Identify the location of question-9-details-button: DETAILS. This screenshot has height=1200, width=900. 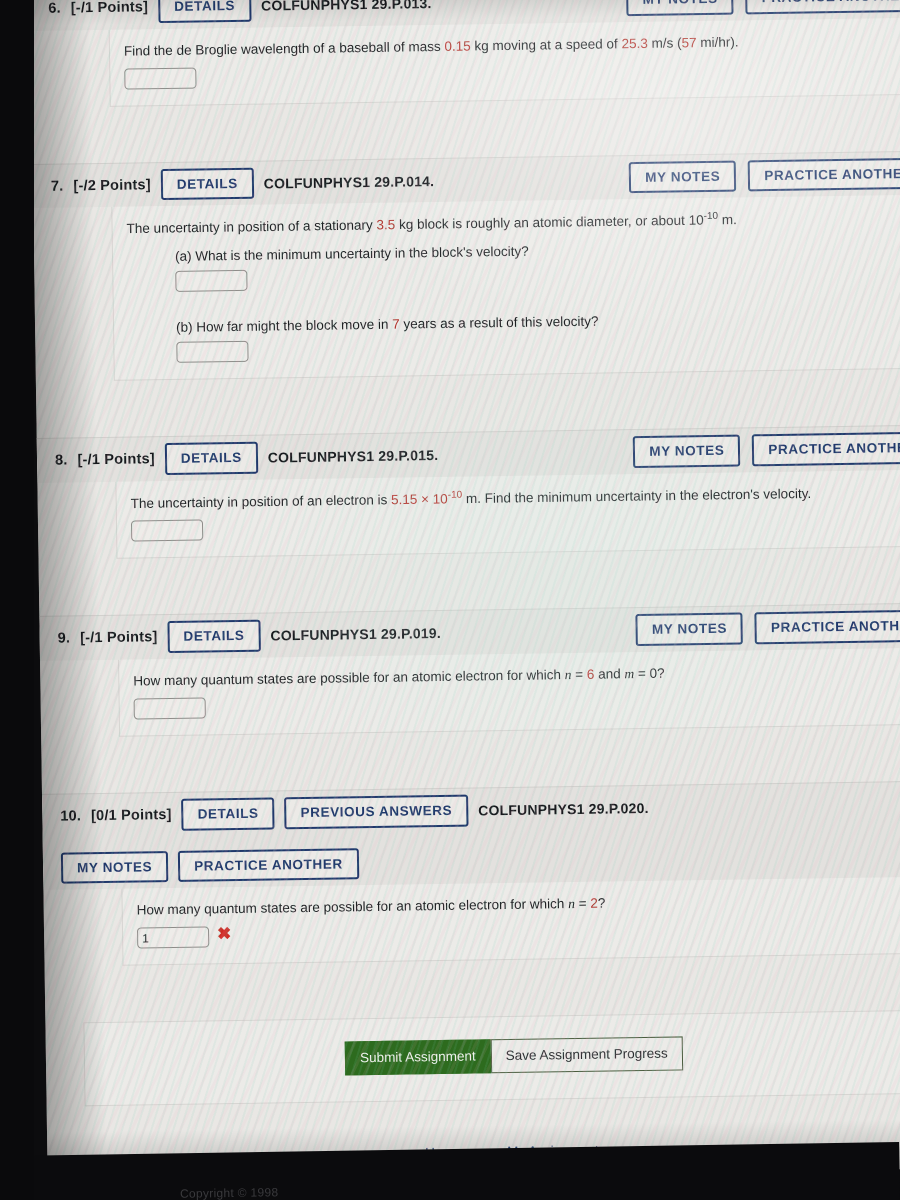
(214, 636).